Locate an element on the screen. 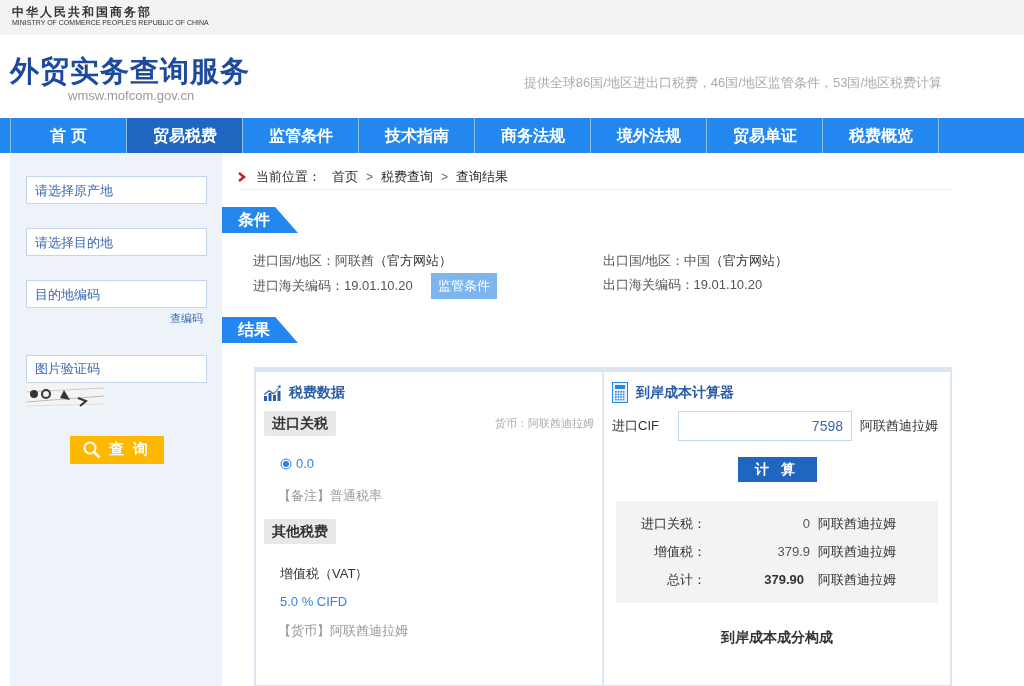 This screenshot has height=686, width=1024. captcha-field: 图片验证码 is located at coordinates (116, 368).